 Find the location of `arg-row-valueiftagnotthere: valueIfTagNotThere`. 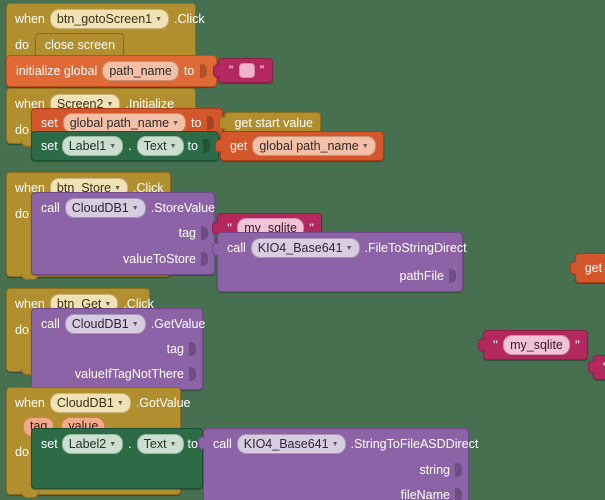

arg-row-valueiftagnotthere: valueIfTagNotThere is located at coordinates (118, 374).